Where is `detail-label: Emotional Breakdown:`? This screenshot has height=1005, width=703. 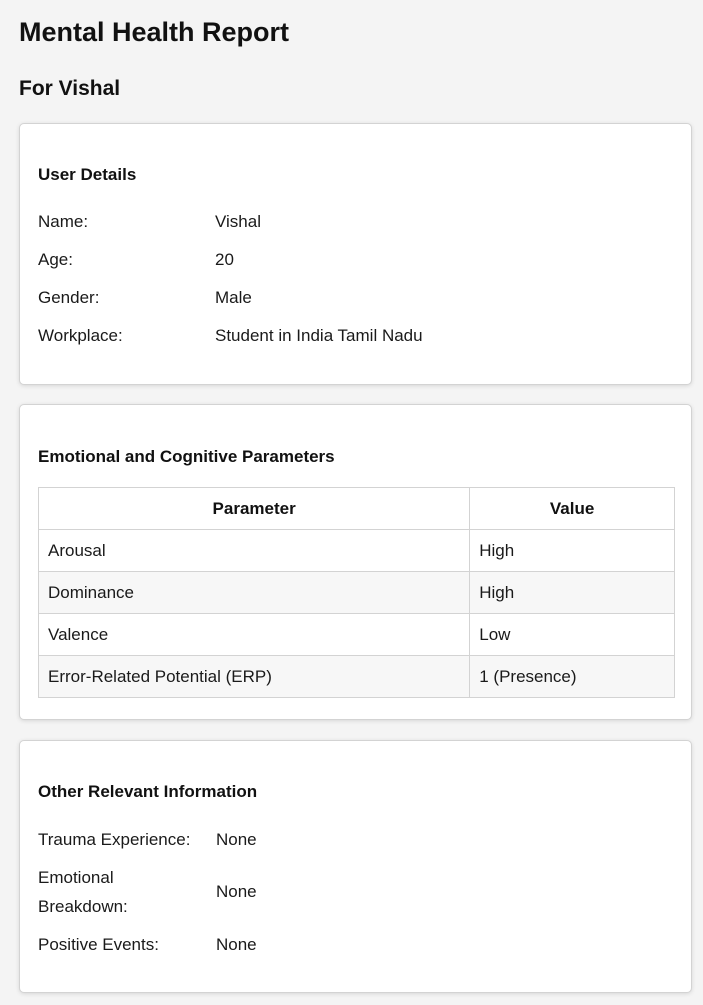 detail-label: Emotional Breakdown: is located at coordinates (83, 892).